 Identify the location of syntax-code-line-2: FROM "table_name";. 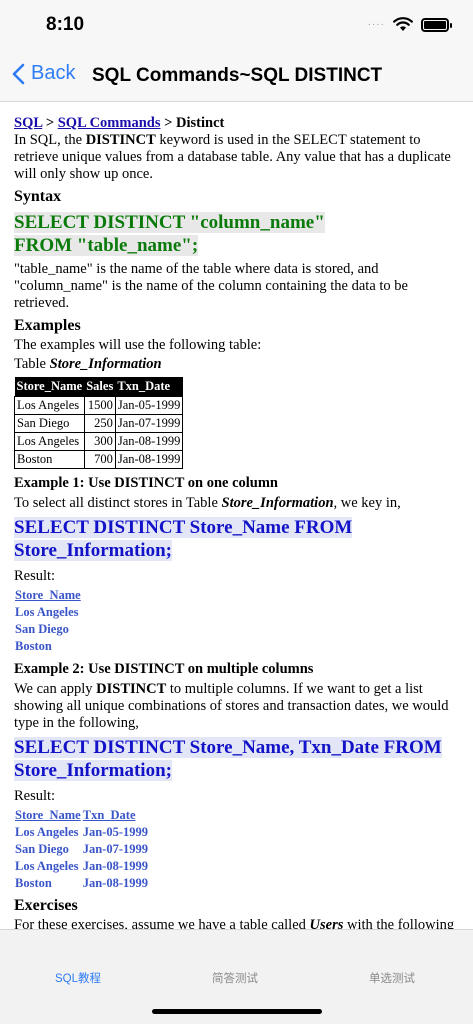
(106, 245).